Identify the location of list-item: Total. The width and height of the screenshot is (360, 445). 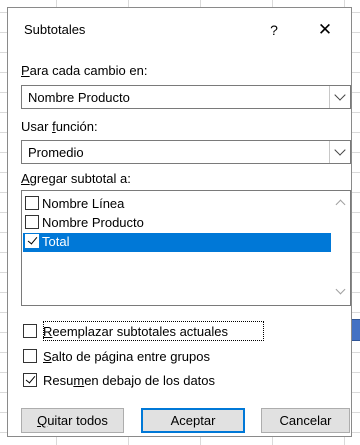
(177, 242).